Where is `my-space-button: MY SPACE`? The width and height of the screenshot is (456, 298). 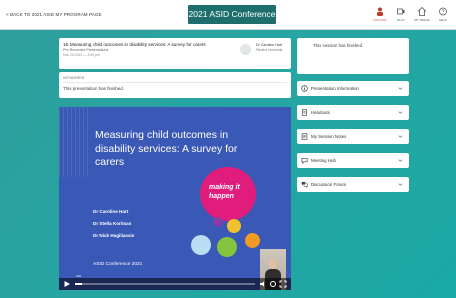
my-space-button: MY SPACE is located at coordinates (422, 15).